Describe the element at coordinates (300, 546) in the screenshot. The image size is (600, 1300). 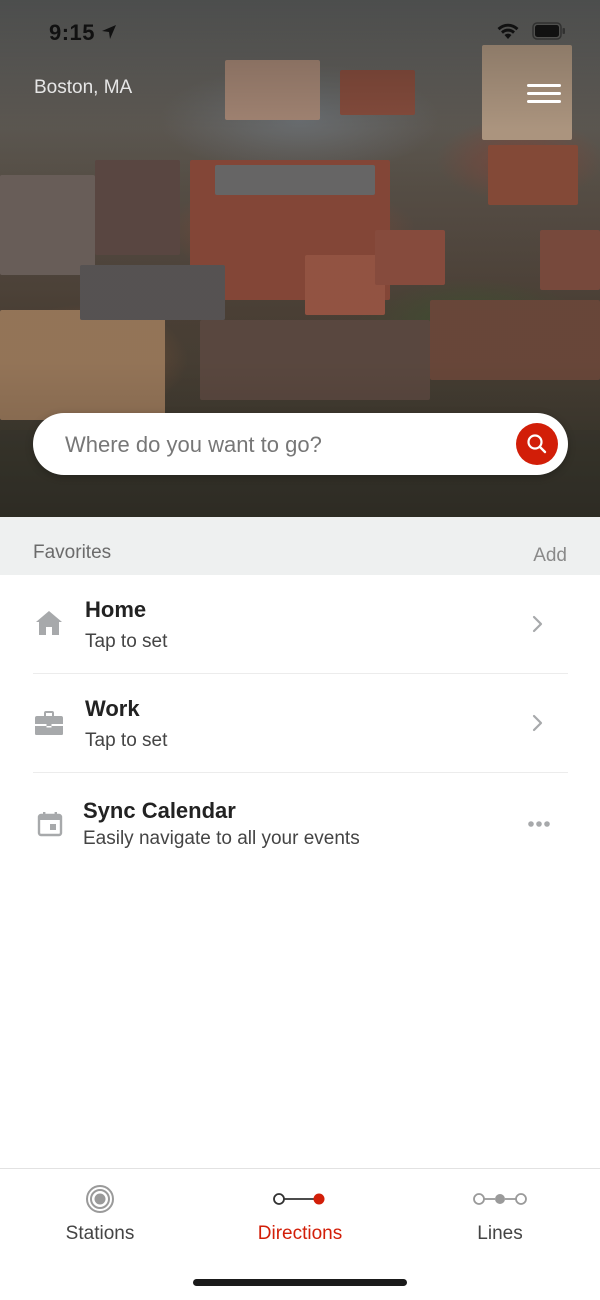
I see `favorites-header: Favorites Add` at that location.